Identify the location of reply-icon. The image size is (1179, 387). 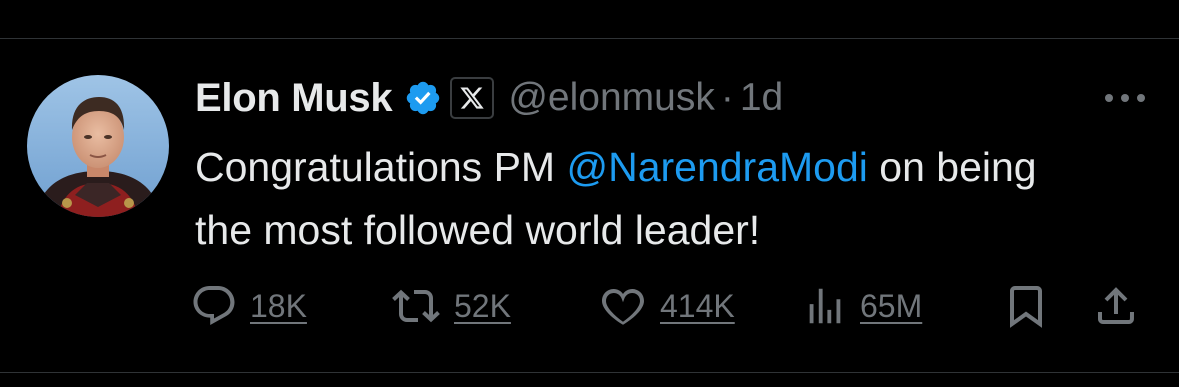
(214, 306).